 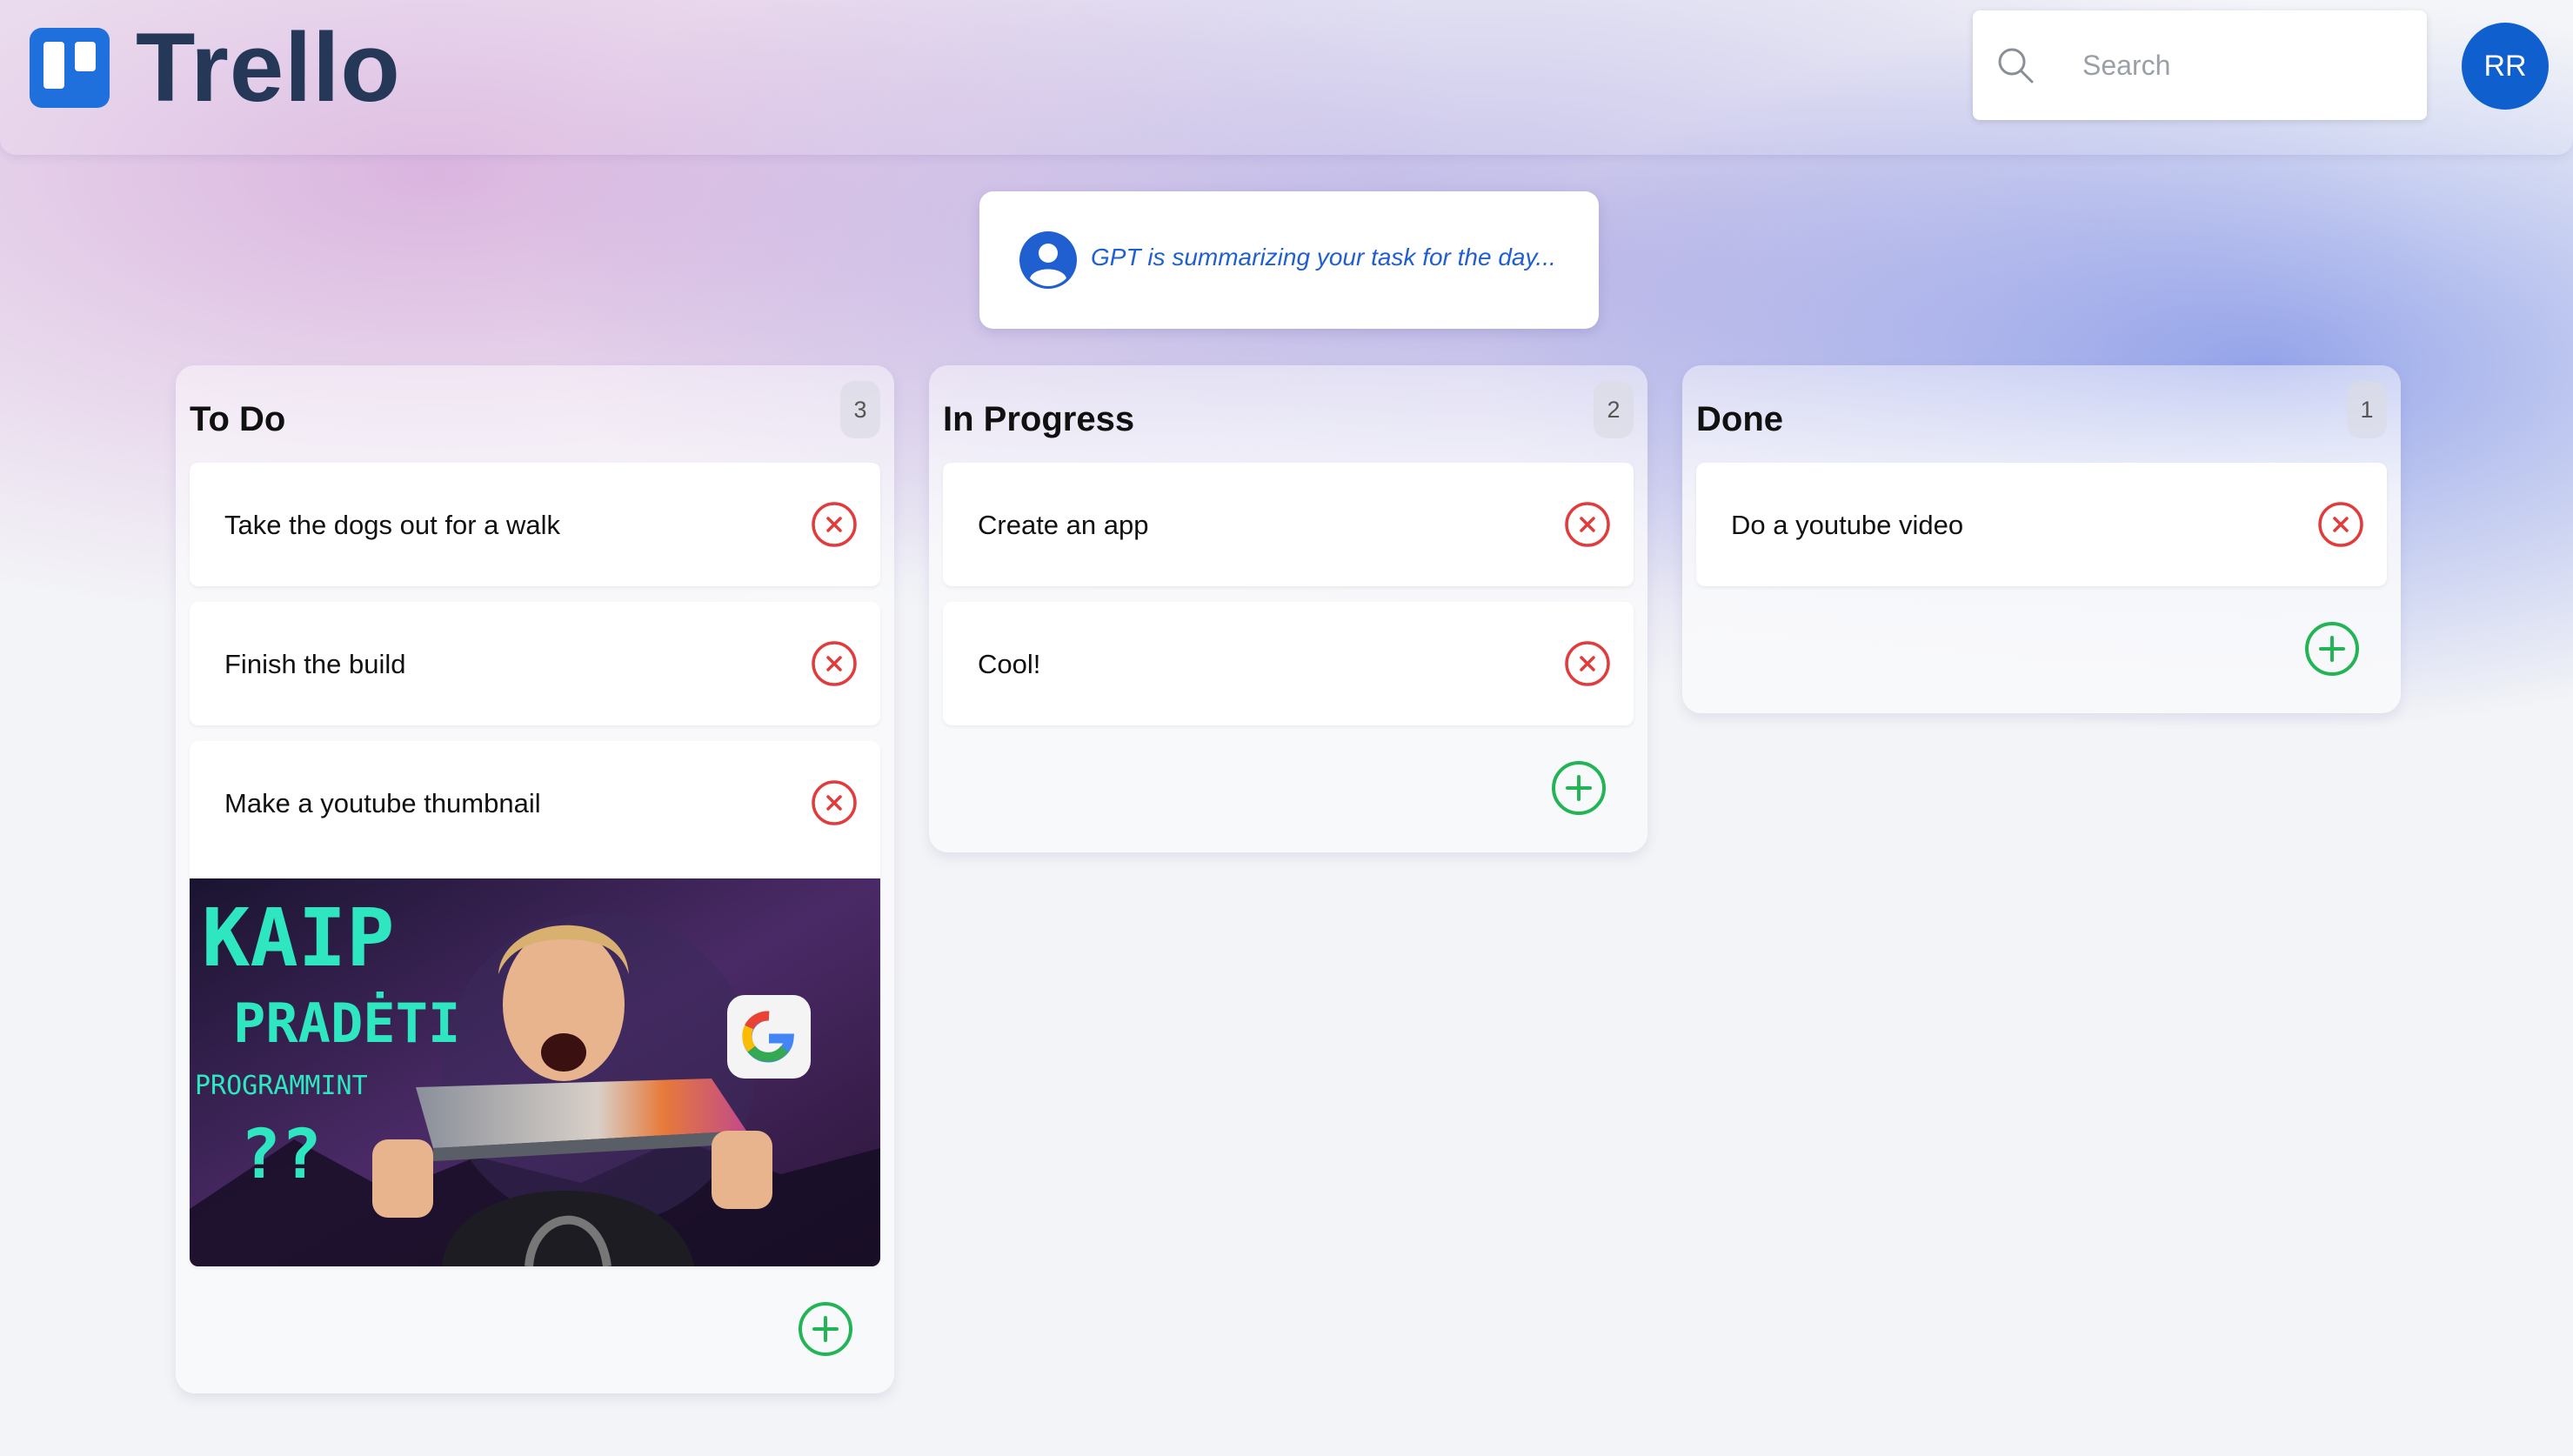 What do you see at coordinates (298, 938) in the screenshot?
I see `thumbnail-text: KAIP` at bounding box center [298, 938].